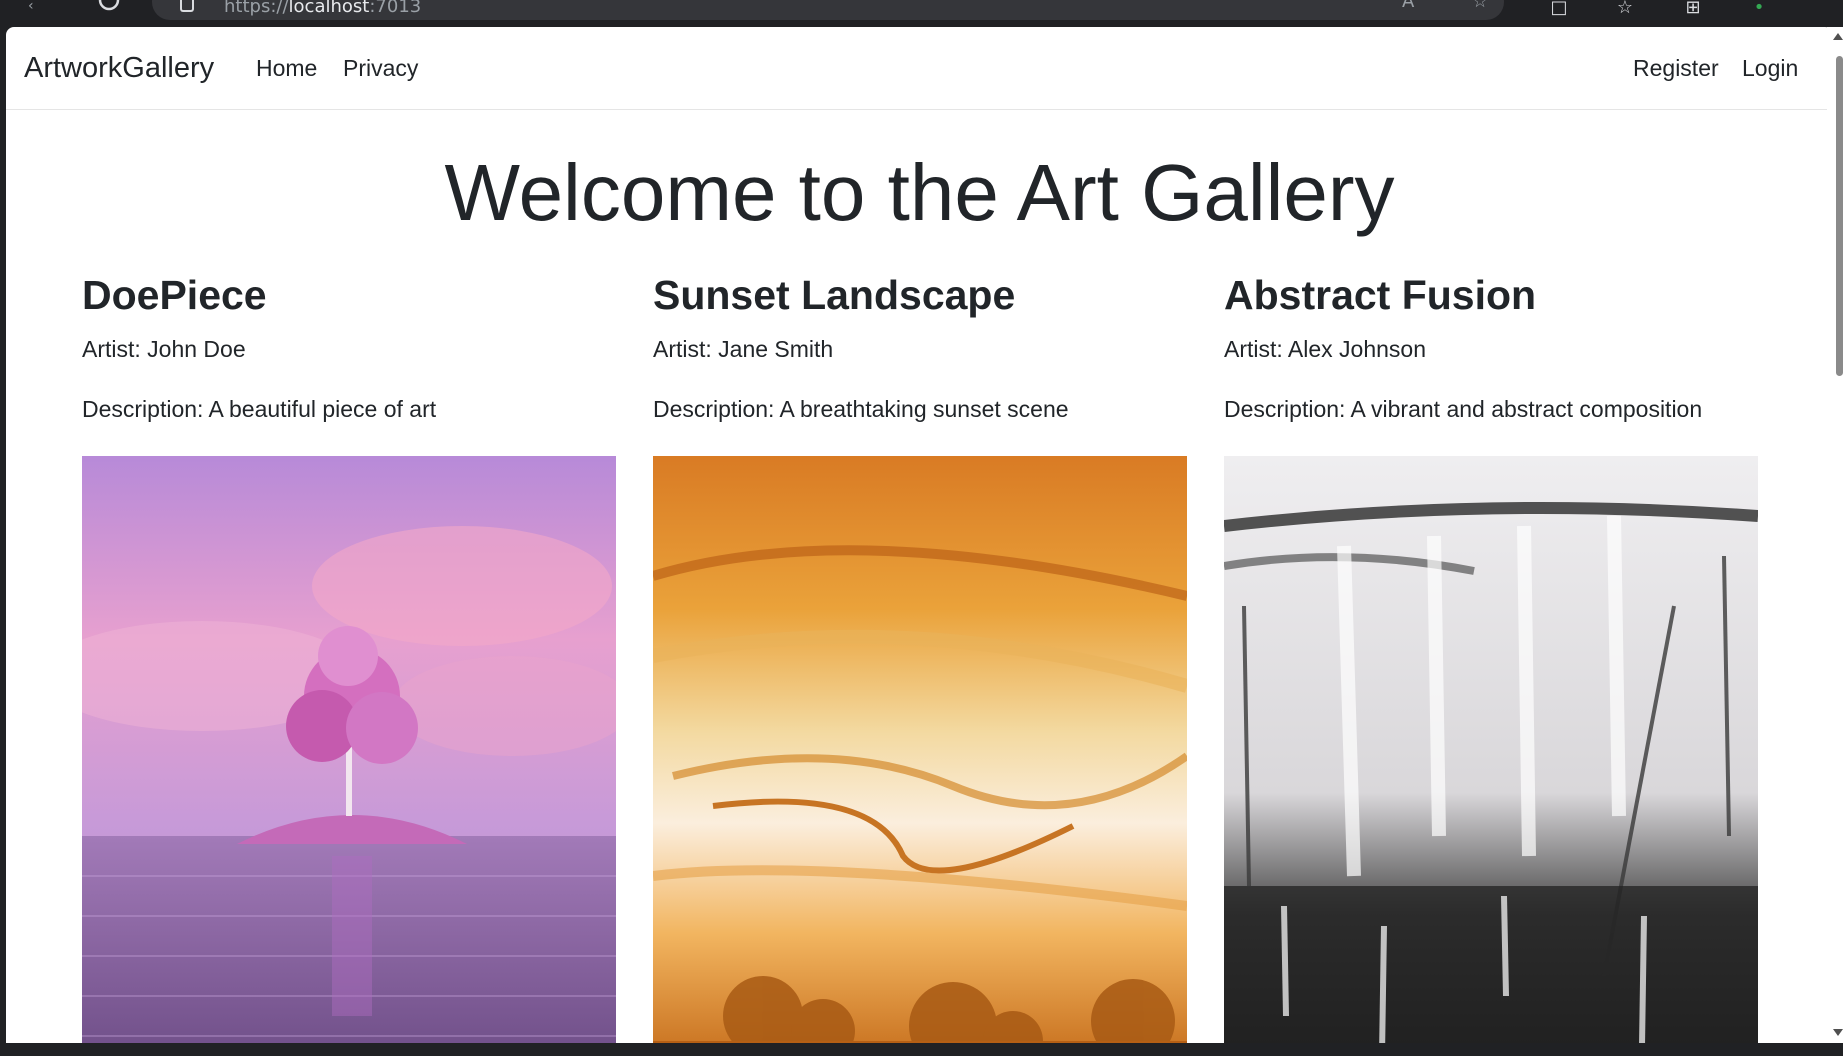 The width and height of the screenshot is (1843, 1056). Describe the element at coordinates (828, 10) in the screenshot. I see `address-bar: https://localhost:7013 A ☆` at that location.